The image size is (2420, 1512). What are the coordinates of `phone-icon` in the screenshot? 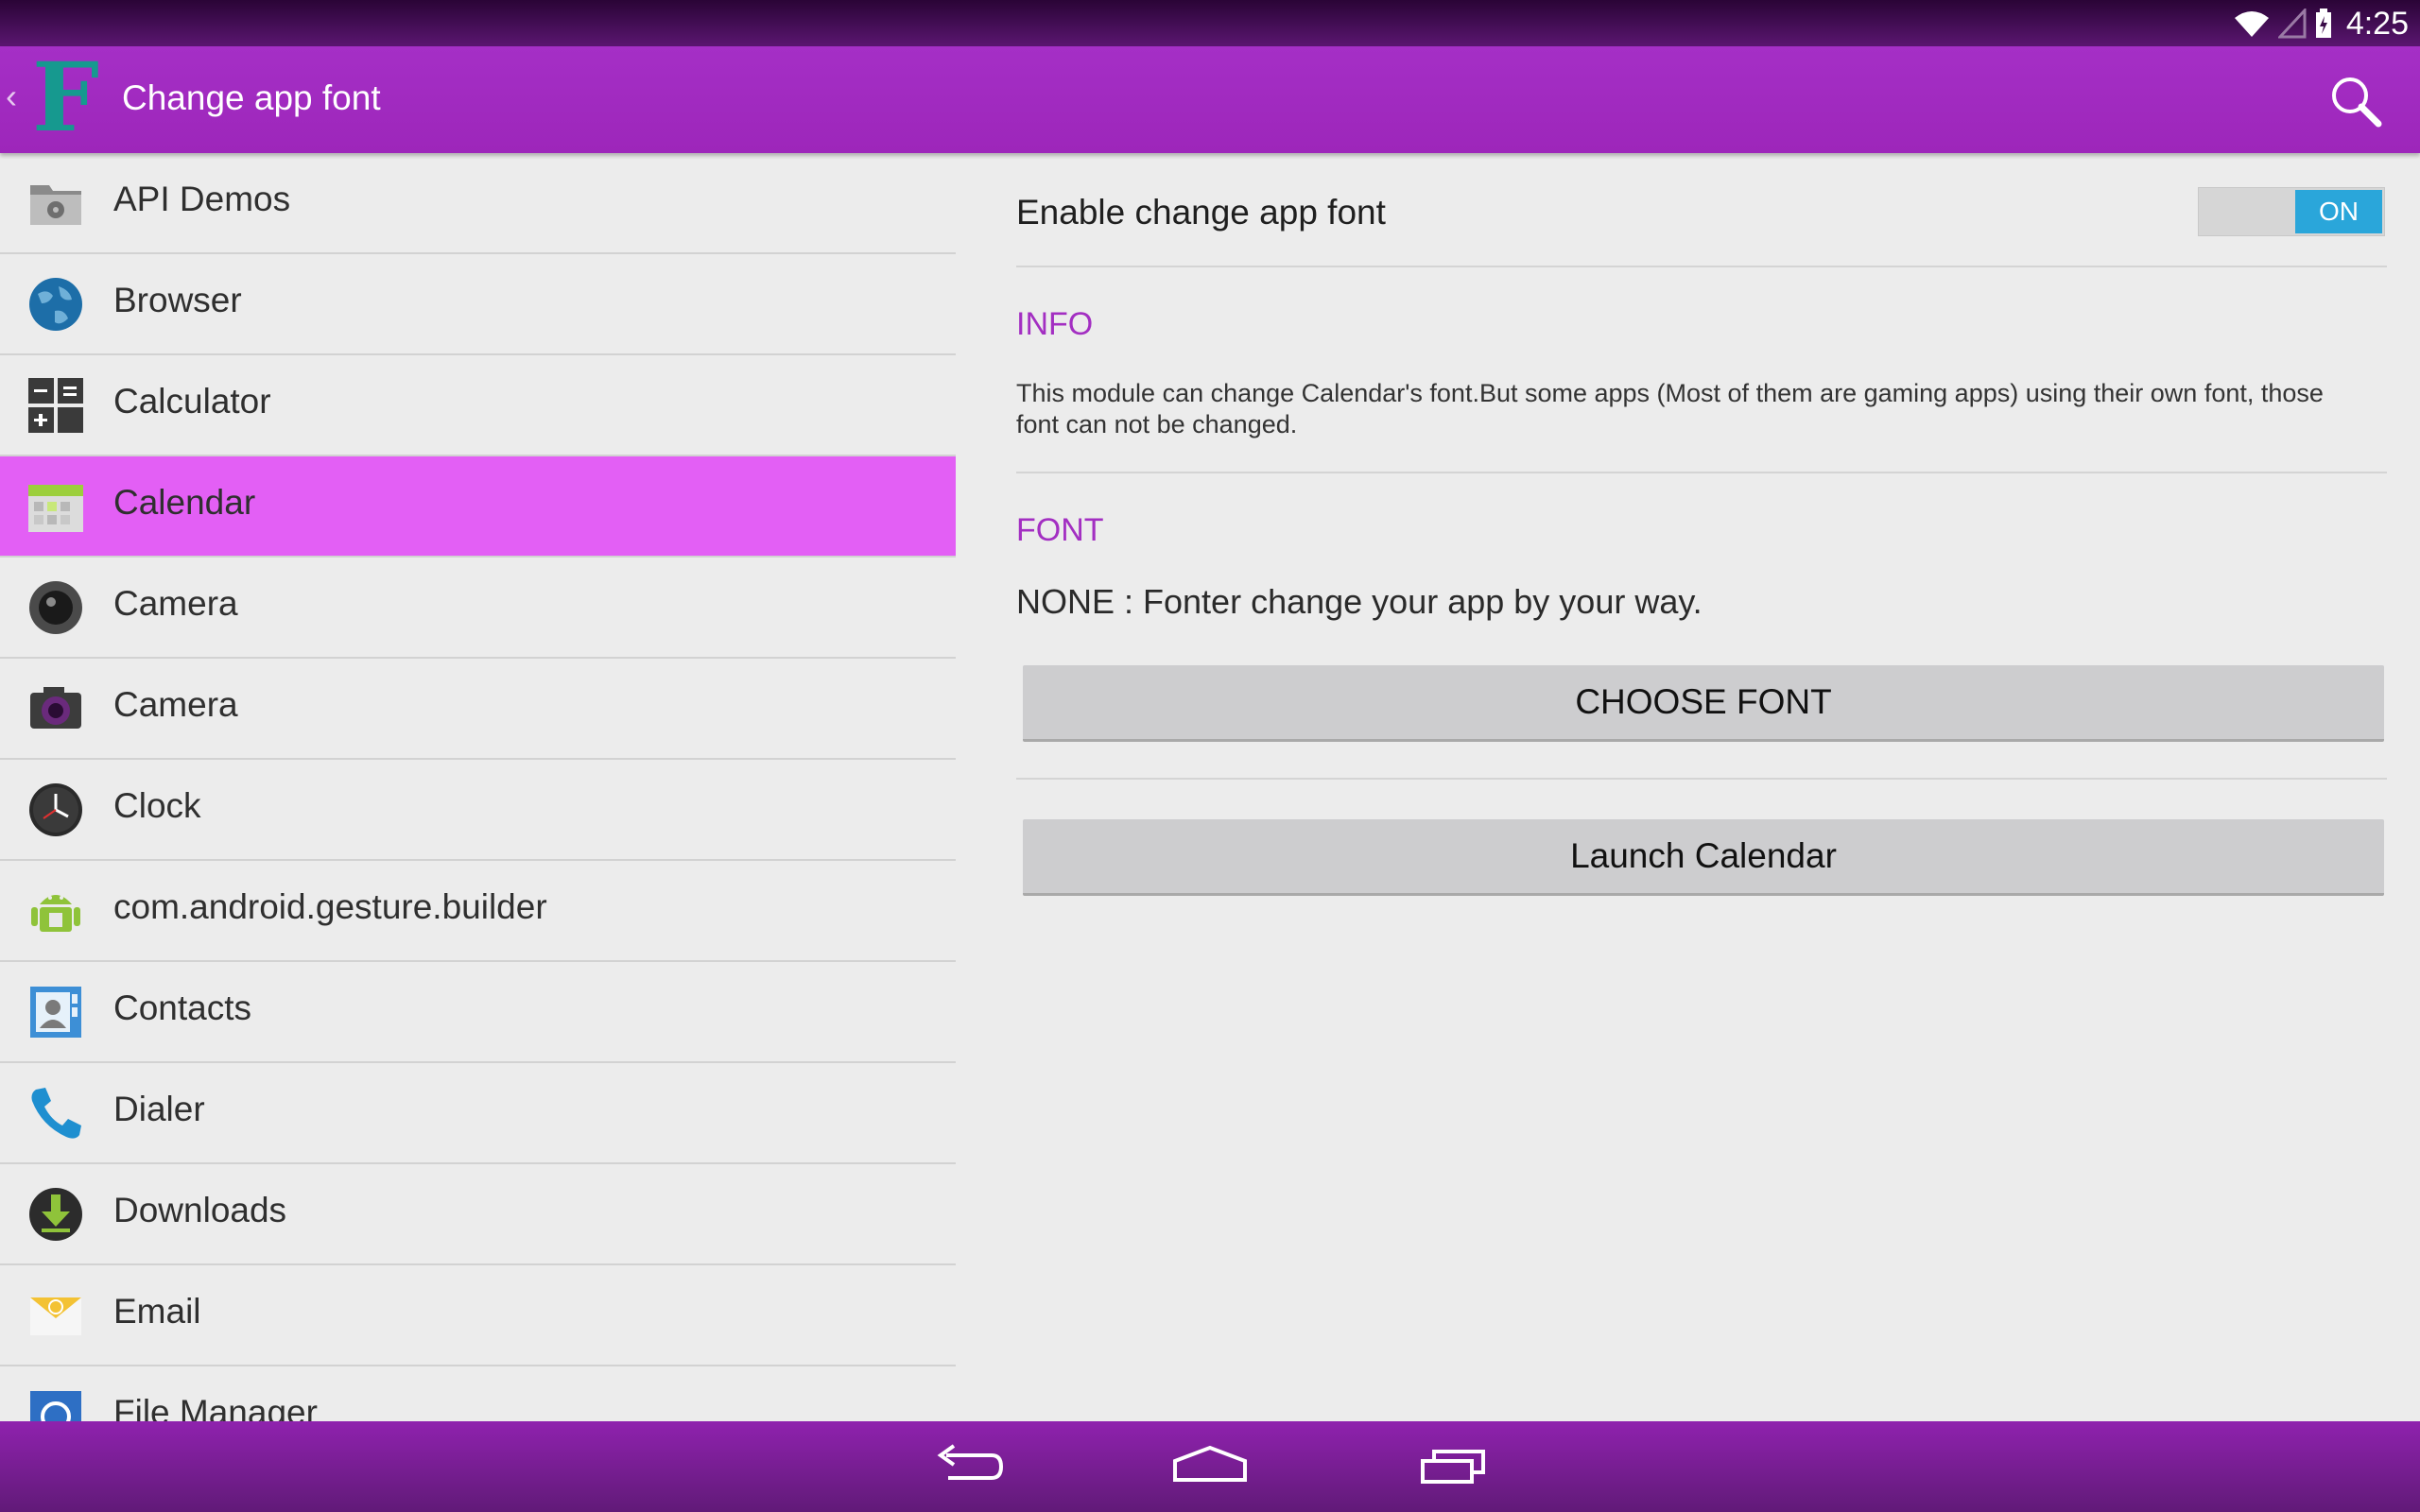 It's located at (56, 1113).